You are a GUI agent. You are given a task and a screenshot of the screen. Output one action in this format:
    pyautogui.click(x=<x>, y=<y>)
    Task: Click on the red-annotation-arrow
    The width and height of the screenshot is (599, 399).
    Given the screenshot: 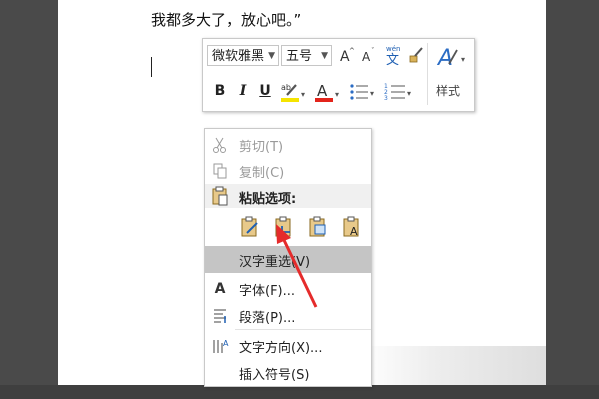 What is the action you would take?
    pyautogui.click(x=297, y=266)
    